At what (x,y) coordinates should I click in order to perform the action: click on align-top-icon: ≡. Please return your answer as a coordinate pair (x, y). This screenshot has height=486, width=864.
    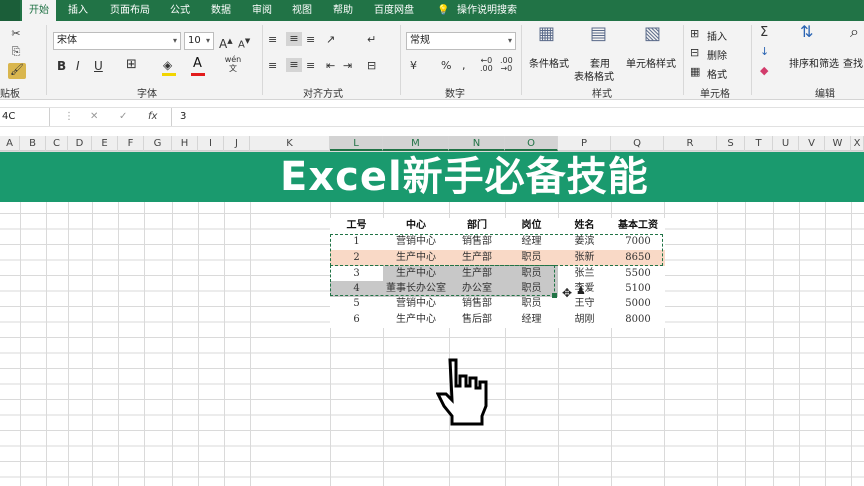
    Looking at the image, I should click on (272, 40).